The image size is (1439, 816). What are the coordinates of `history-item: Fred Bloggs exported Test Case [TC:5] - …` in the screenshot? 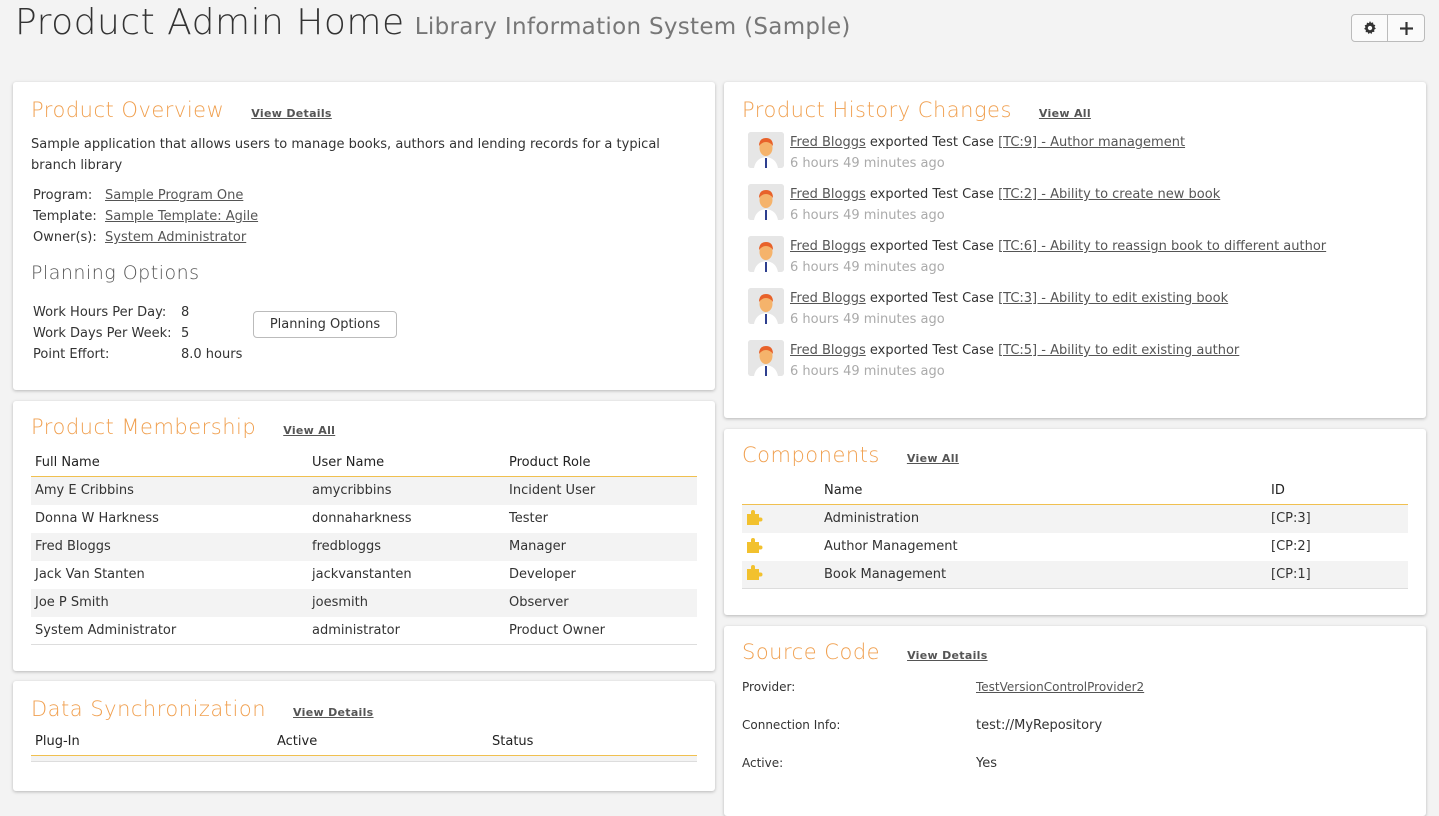 It's located at (1078, 361).